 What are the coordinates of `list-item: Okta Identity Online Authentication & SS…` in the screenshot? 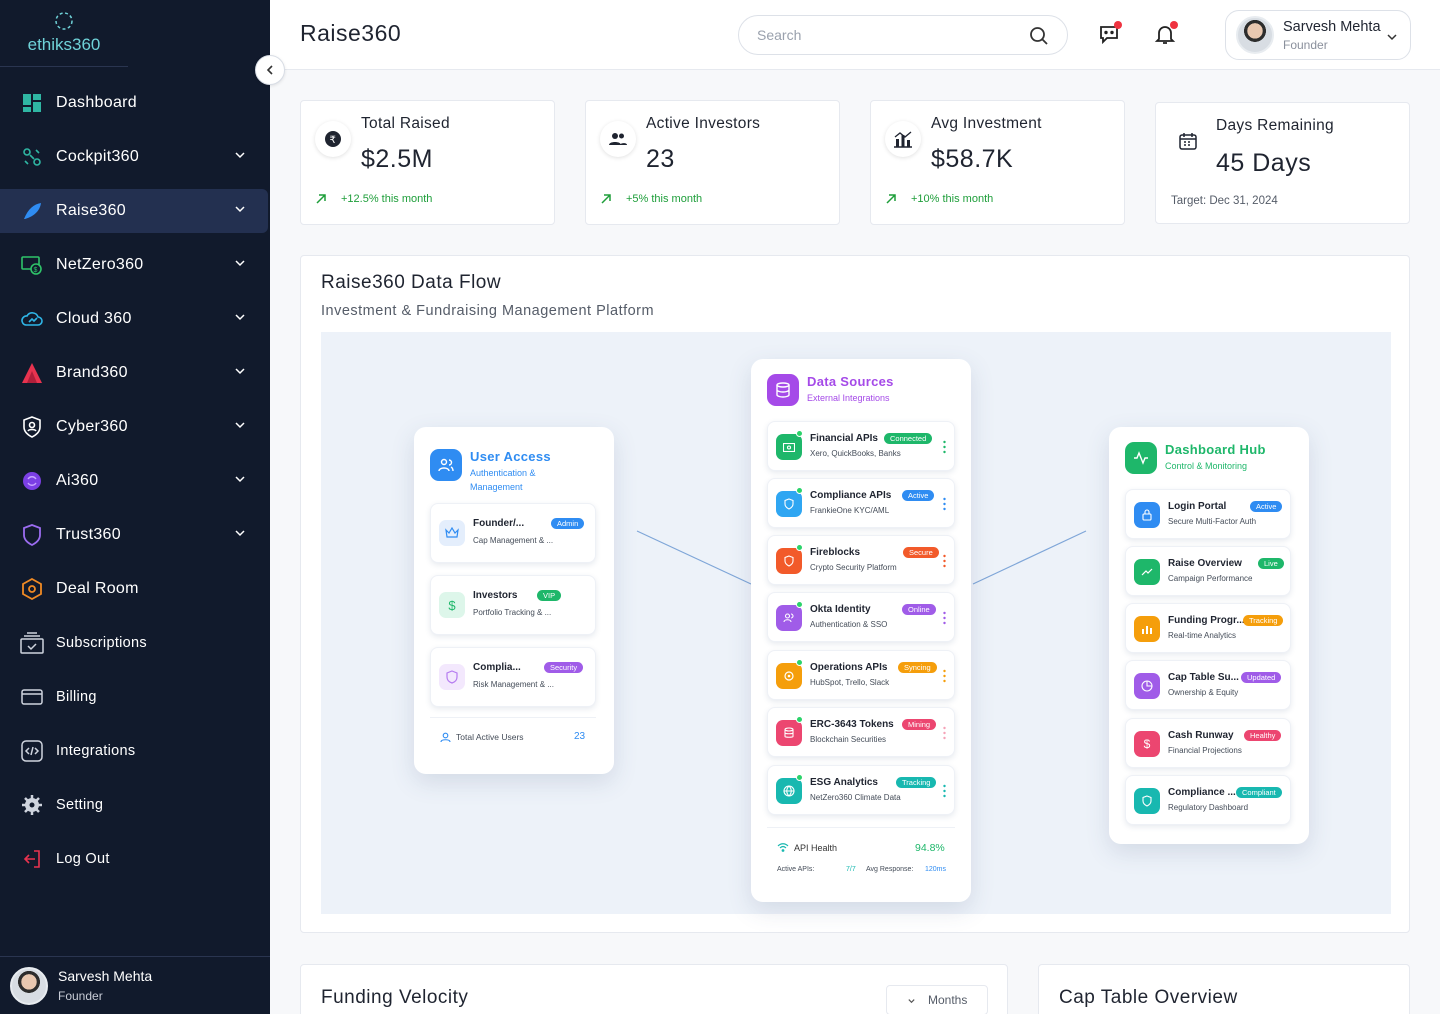 It's located at (861, 617).